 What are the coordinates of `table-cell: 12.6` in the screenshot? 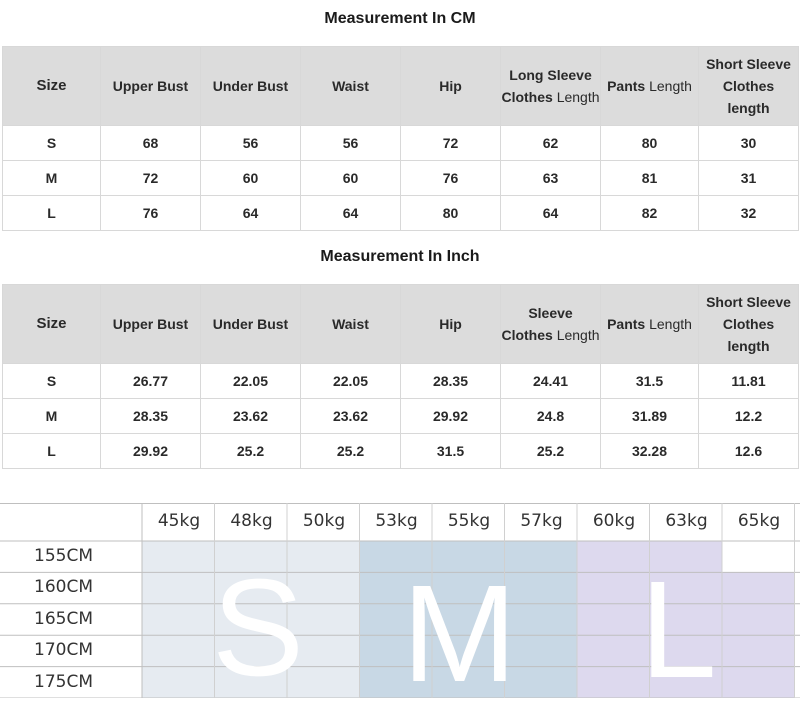 It's located at (748, 451).